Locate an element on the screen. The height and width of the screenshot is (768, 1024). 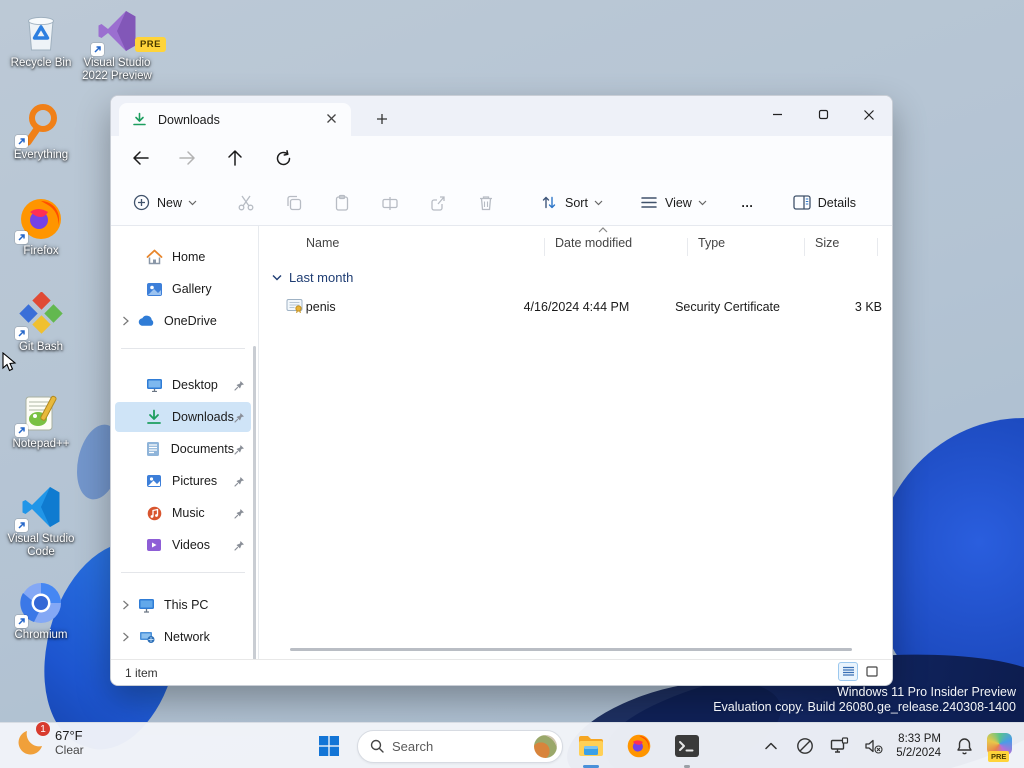
file-type: Security Certificate is located at coordinates (727, 307).